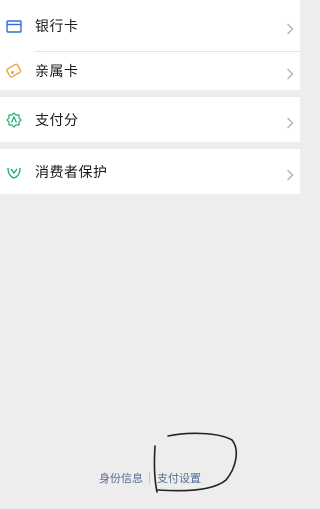 This screenshot has width=320, height=509. I want to click on pay-score-section: 支付分, so click(150, 119).